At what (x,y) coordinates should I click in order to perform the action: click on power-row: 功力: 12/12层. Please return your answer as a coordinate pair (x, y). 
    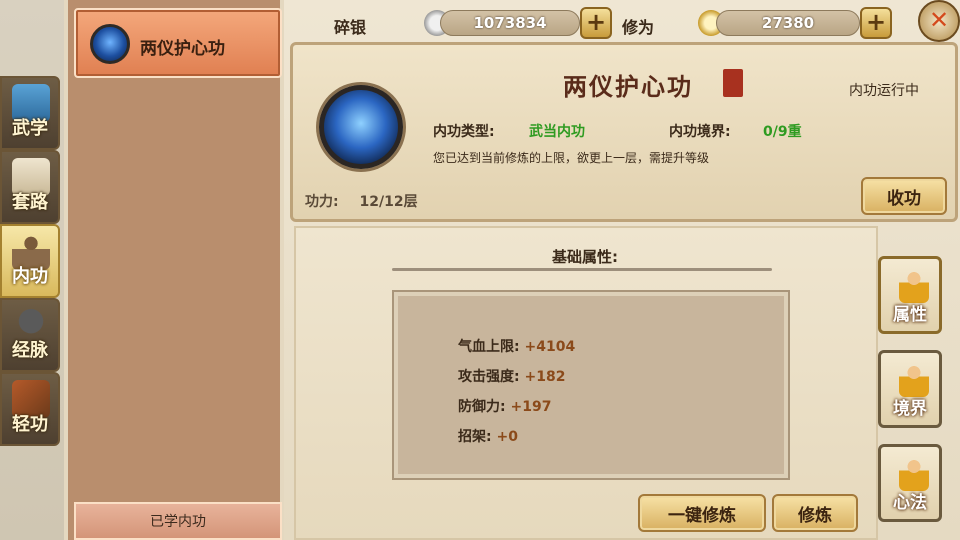
    Looking at the image, I should click on (361, 201).